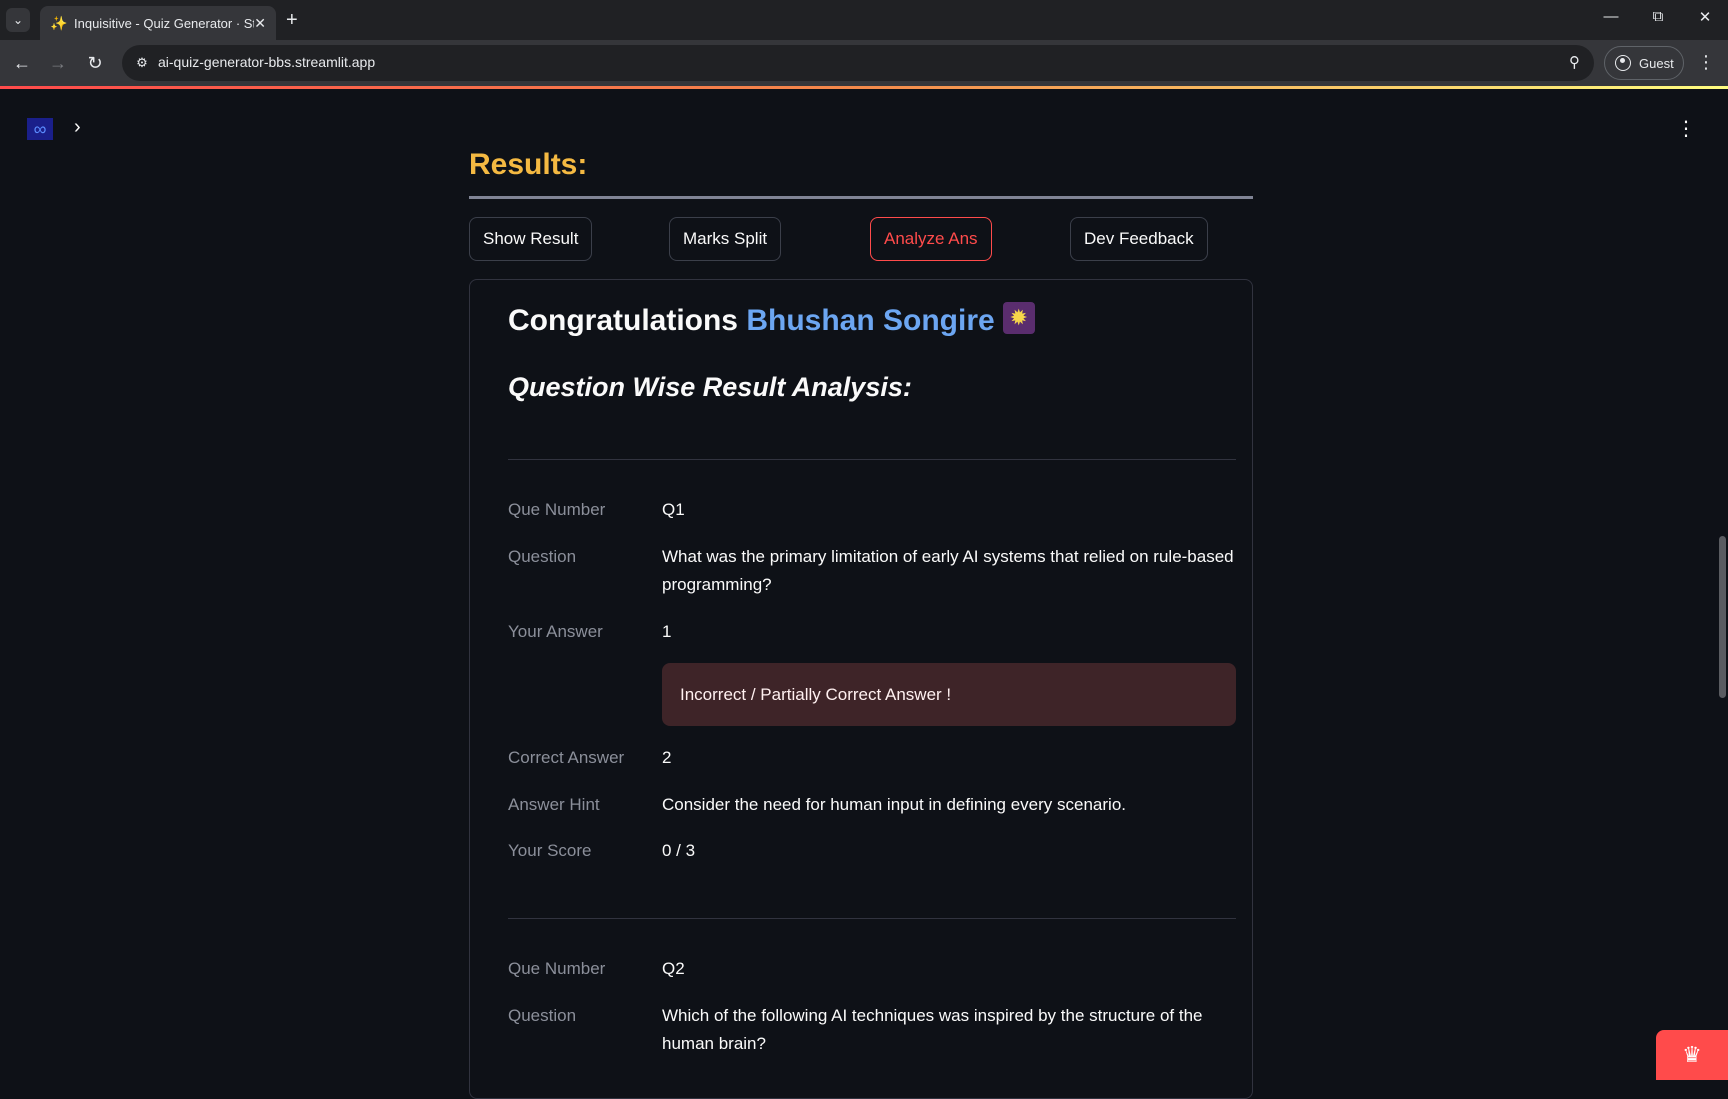 This screenshot has width=1728, height=1099. I want to click on minimize-icon: —, so click(1611, 16).